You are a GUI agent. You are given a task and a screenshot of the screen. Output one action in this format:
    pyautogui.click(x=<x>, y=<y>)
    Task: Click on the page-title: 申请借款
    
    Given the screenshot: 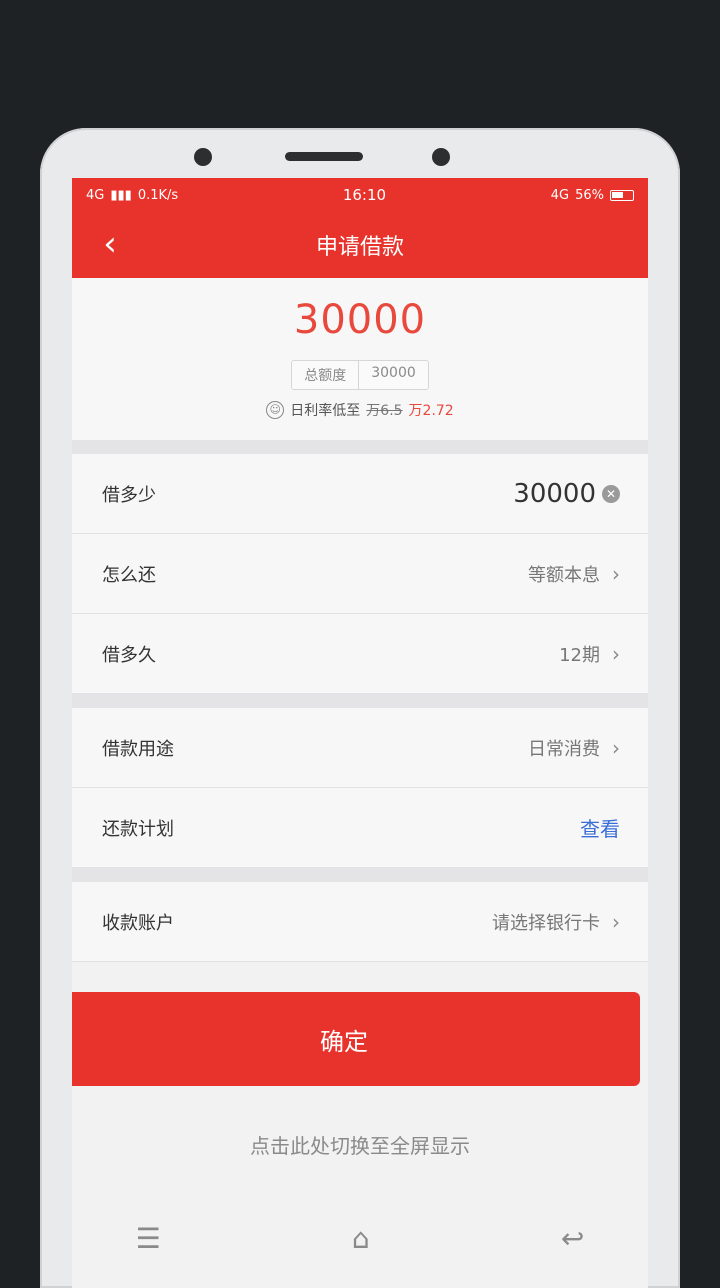 What is the action you would take?
    pyautogui.click(x=359, y=247)
    